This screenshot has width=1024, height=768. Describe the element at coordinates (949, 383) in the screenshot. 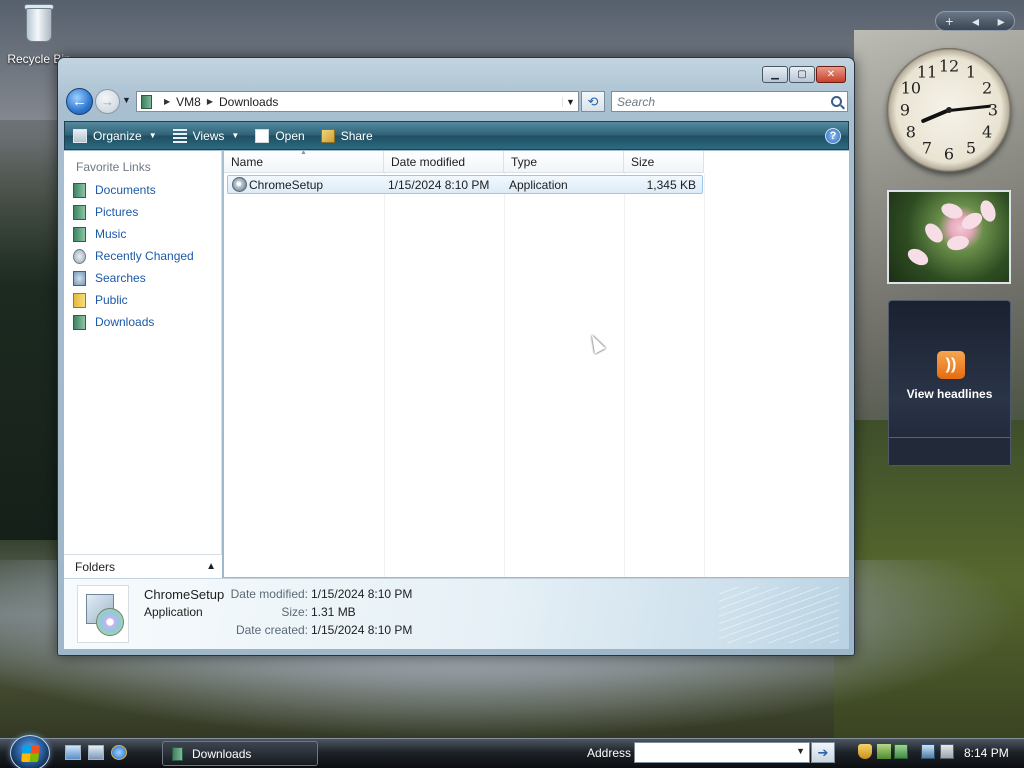

I see `feed-headlines-gadget: )) View headlines` at that location.